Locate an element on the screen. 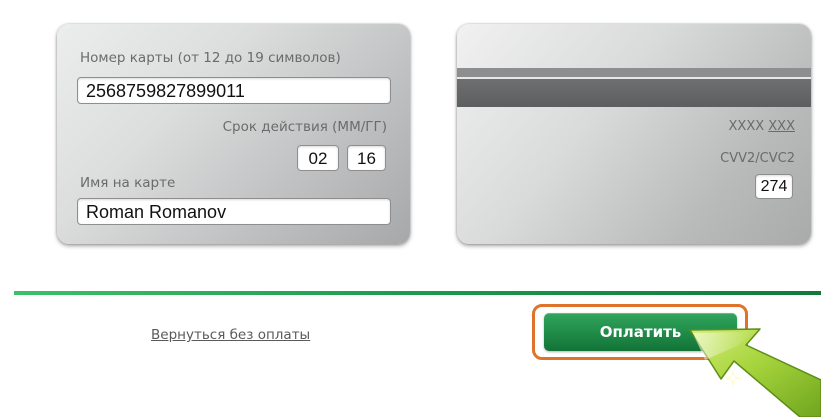 The width and height of the screenshot is (821, 417). magnetic-stripe is located at coordinates (634, 93).